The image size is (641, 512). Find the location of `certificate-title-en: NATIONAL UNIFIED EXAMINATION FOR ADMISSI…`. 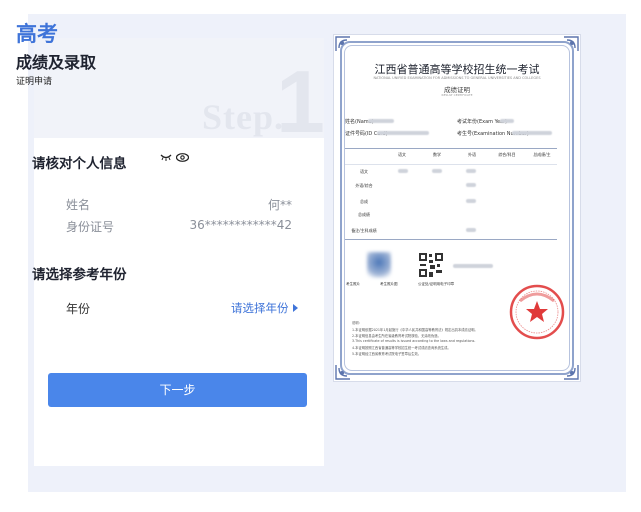

certificate-title-en: NATIONAL UNIFIED EXAMINATION FOR ADMISSI… is located at coordinates (457, 78).